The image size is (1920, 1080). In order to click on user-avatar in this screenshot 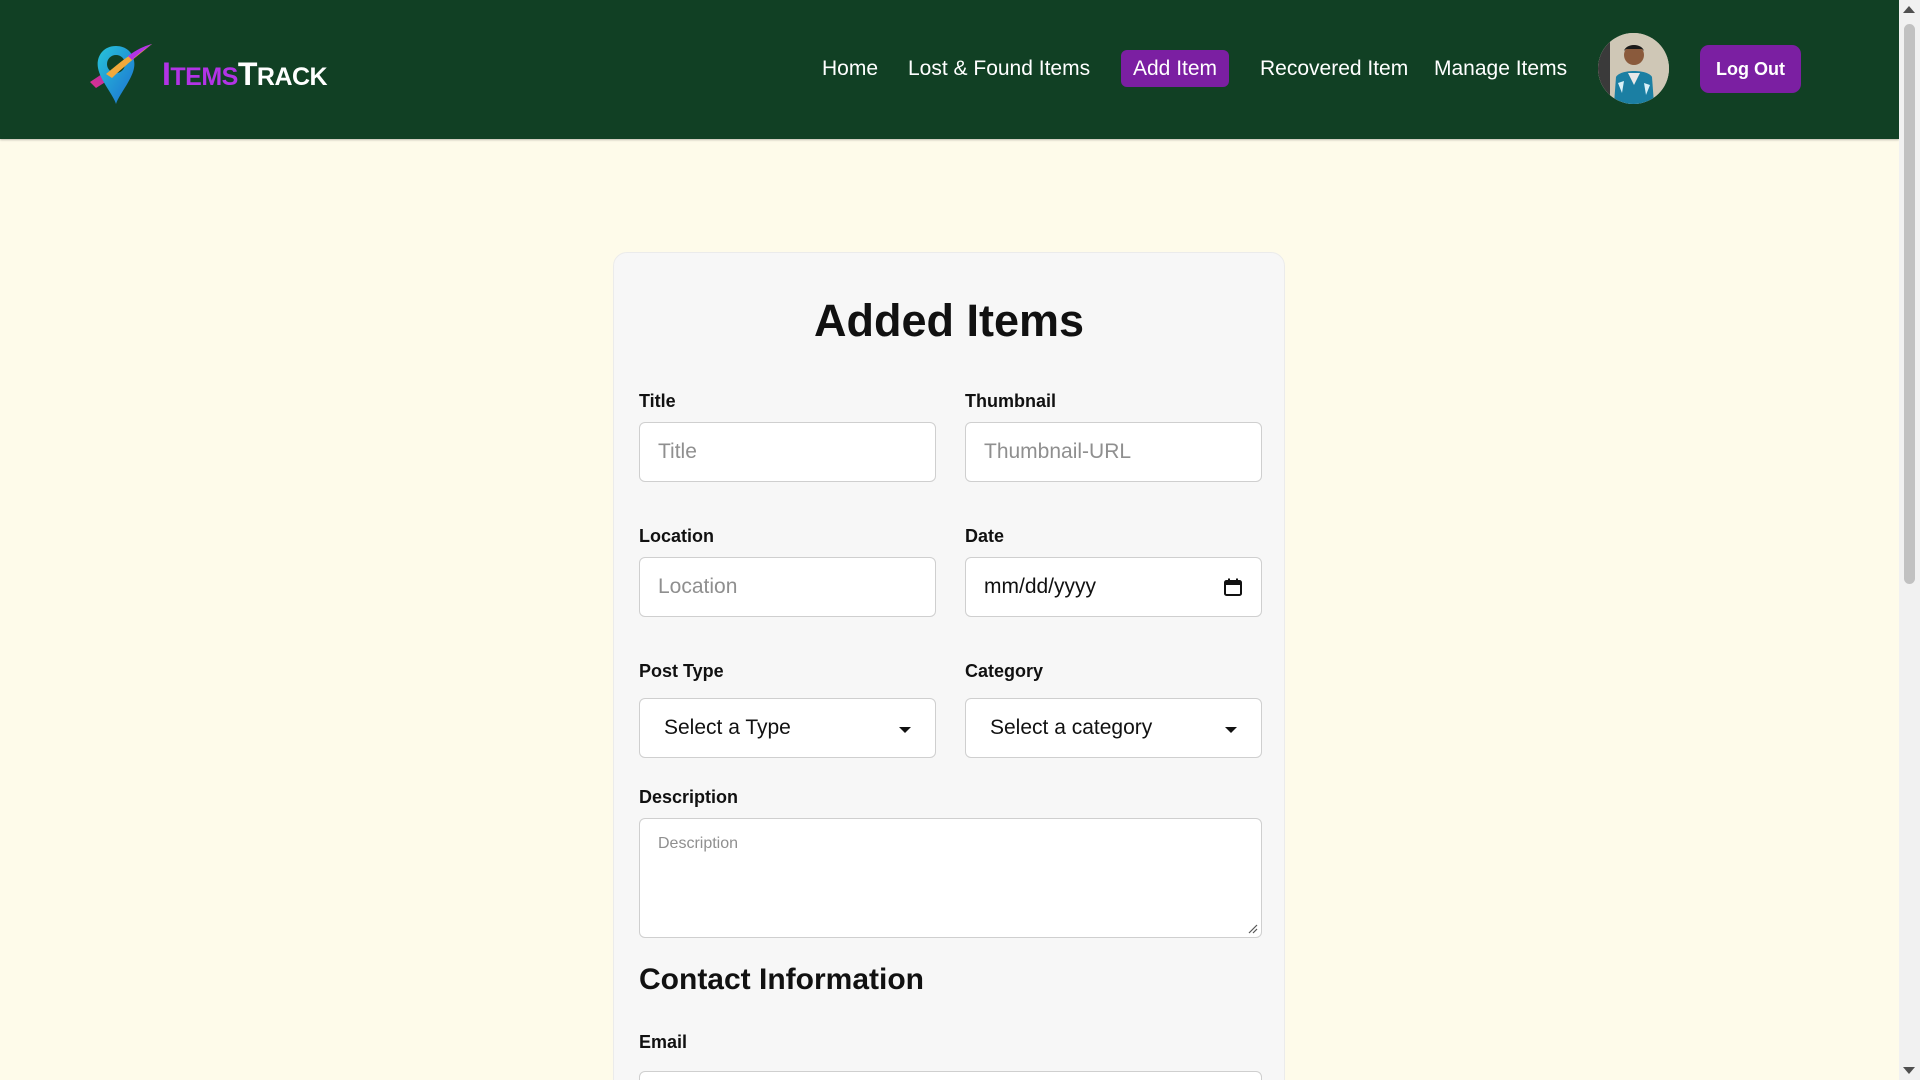, I will do `click(1633, 68)`.